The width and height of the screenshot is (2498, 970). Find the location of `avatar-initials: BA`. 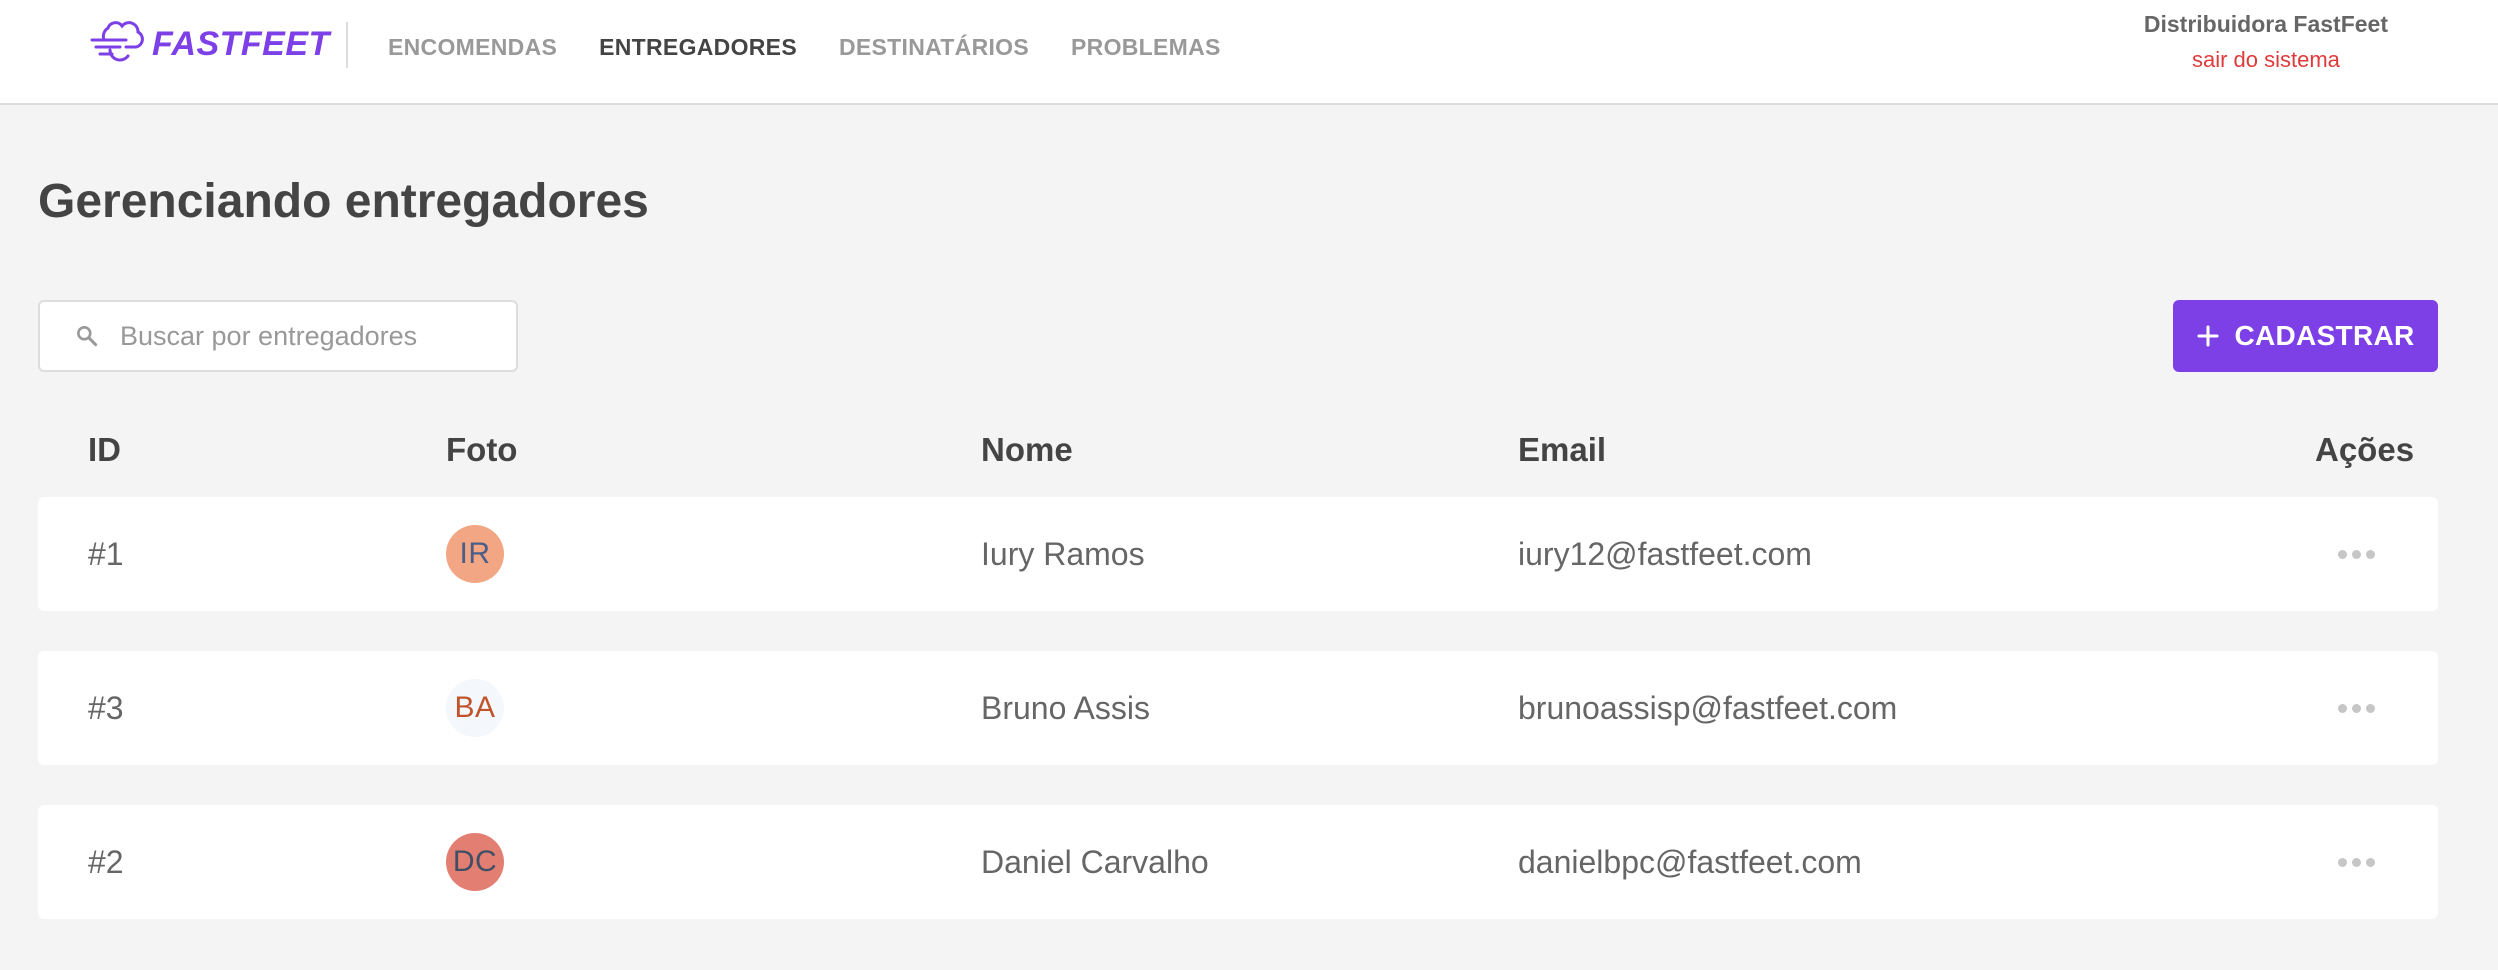

avatar-initials: BA is located at coordinates (475, 707).